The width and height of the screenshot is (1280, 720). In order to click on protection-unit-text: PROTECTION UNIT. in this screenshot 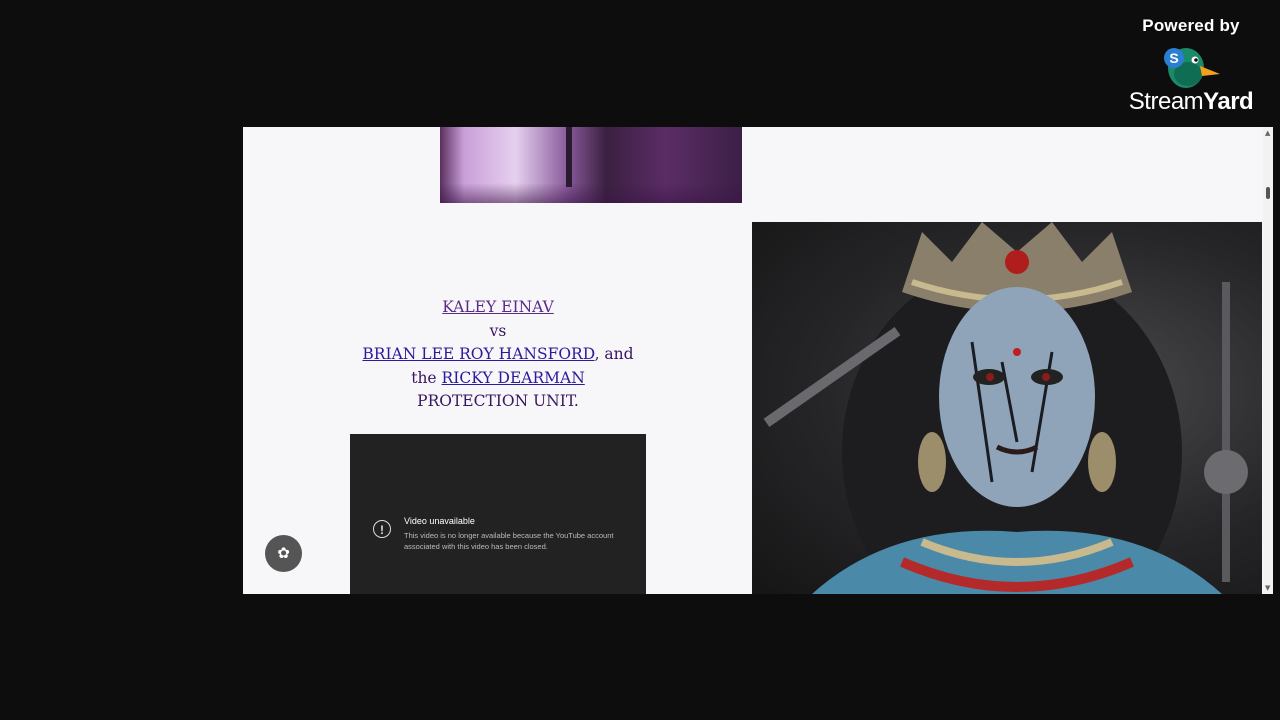, I will do `click(498, 401)`.